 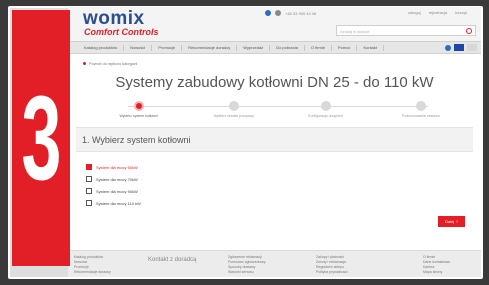 I want to click on section-header: 1. Wybierz system kotłowni, so click(x=274, y=140).